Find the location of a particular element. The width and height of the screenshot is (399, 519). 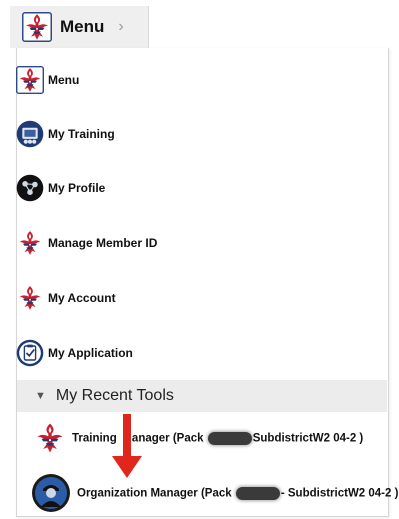

menu-item-my-training: My Training is located at coordinates (196, 134).